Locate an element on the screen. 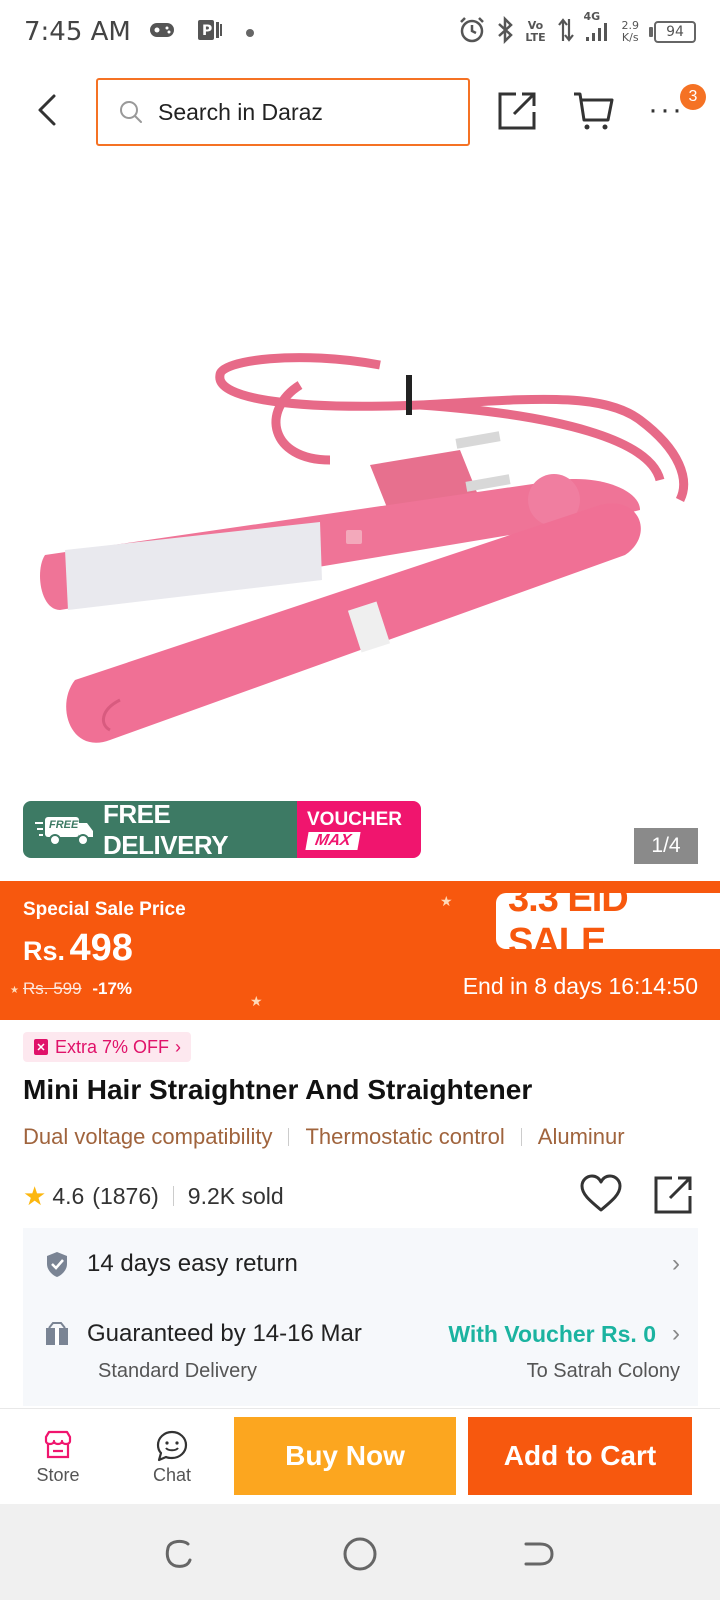 The height and width of the screenshot is (1600, 720). chat-label: Chat is located at coordinates (172, 1474).